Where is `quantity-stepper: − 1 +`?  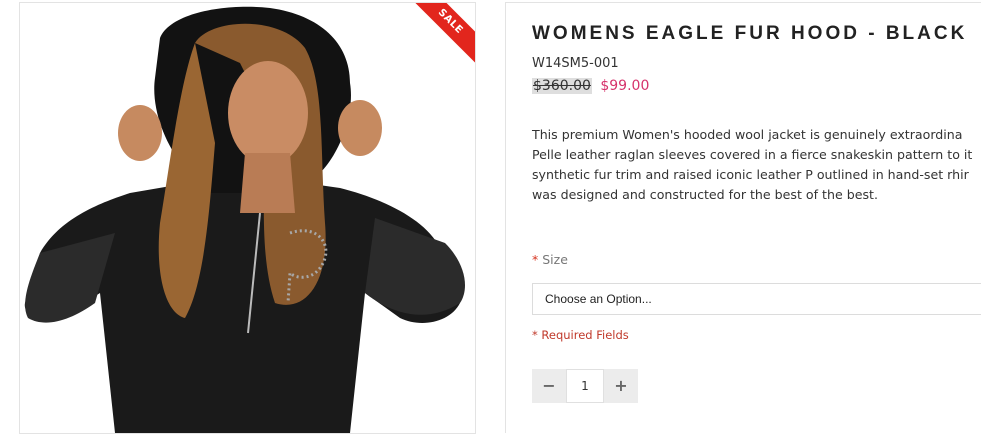
quantity-stepper: − 1 + is located at coordinates (585, 386).